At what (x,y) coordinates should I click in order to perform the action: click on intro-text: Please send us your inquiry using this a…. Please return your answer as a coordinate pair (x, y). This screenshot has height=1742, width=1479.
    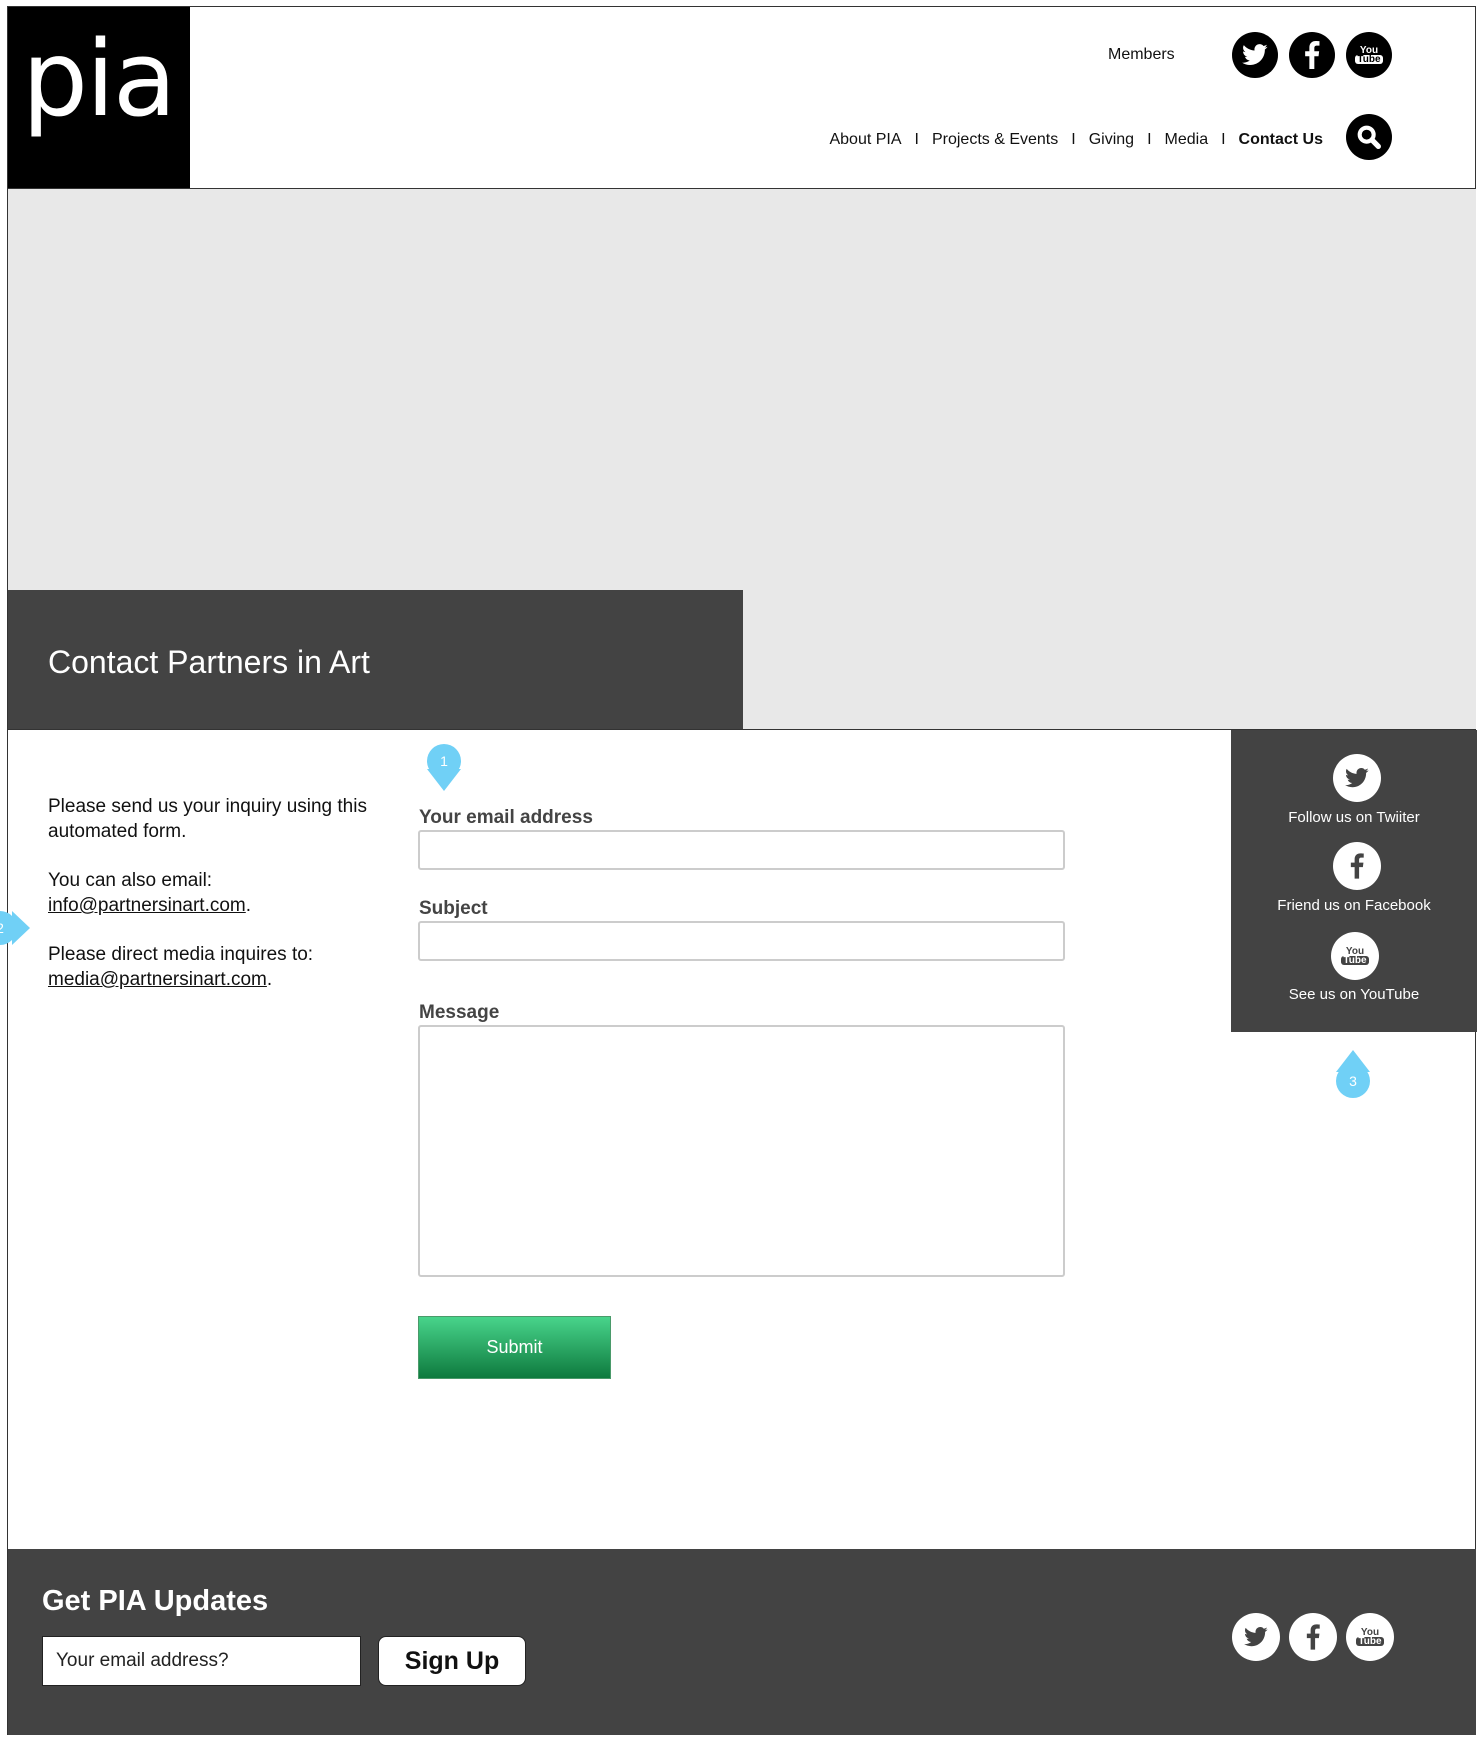
    Looking at the image, I should click on (207, 819).